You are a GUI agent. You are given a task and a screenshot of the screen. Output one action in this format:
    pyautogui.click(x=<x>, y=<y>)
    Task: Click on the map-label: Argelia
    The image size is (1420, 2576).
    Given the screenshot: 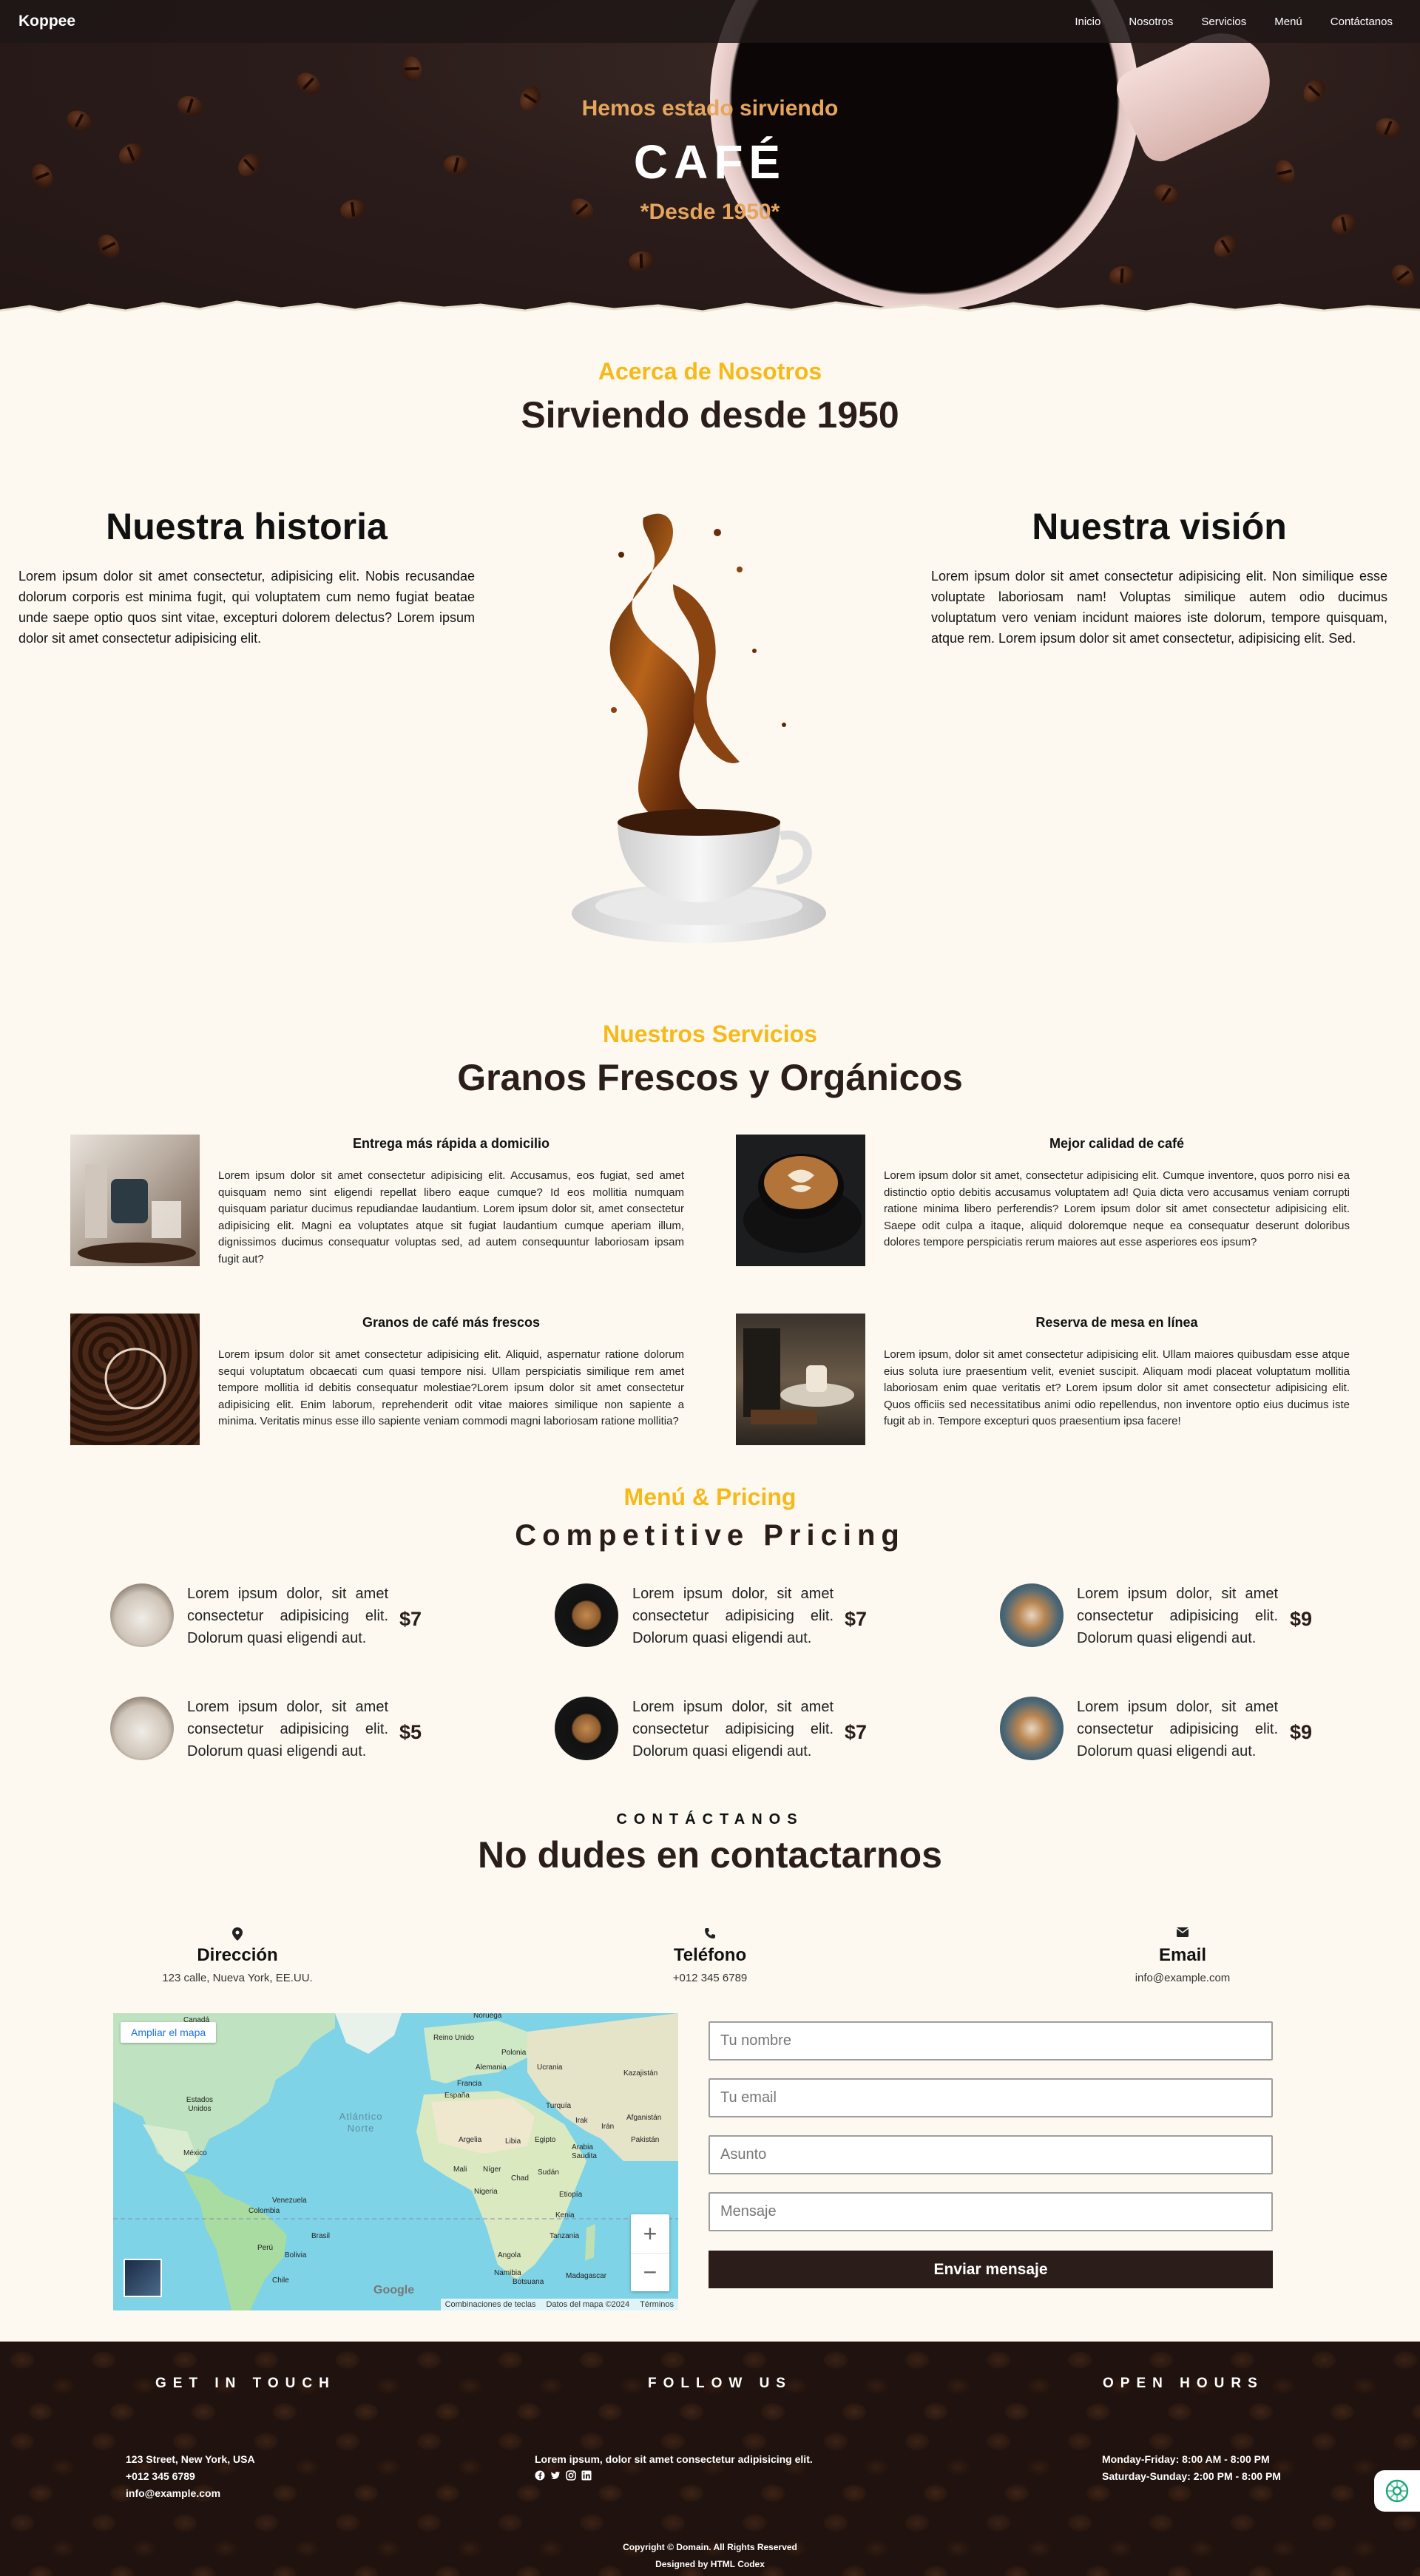 What is the action you would take?
    pyautogui.click(x=470, y=2140)
    